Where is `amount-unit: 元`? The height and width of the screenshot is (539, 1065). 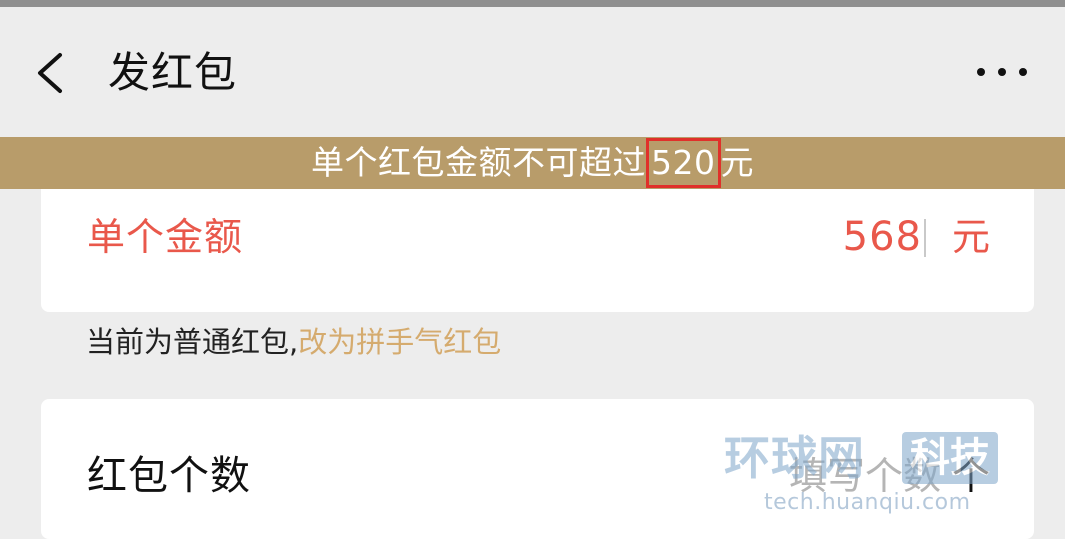 amount-unit: 元 is located at coordinates (970, 237).